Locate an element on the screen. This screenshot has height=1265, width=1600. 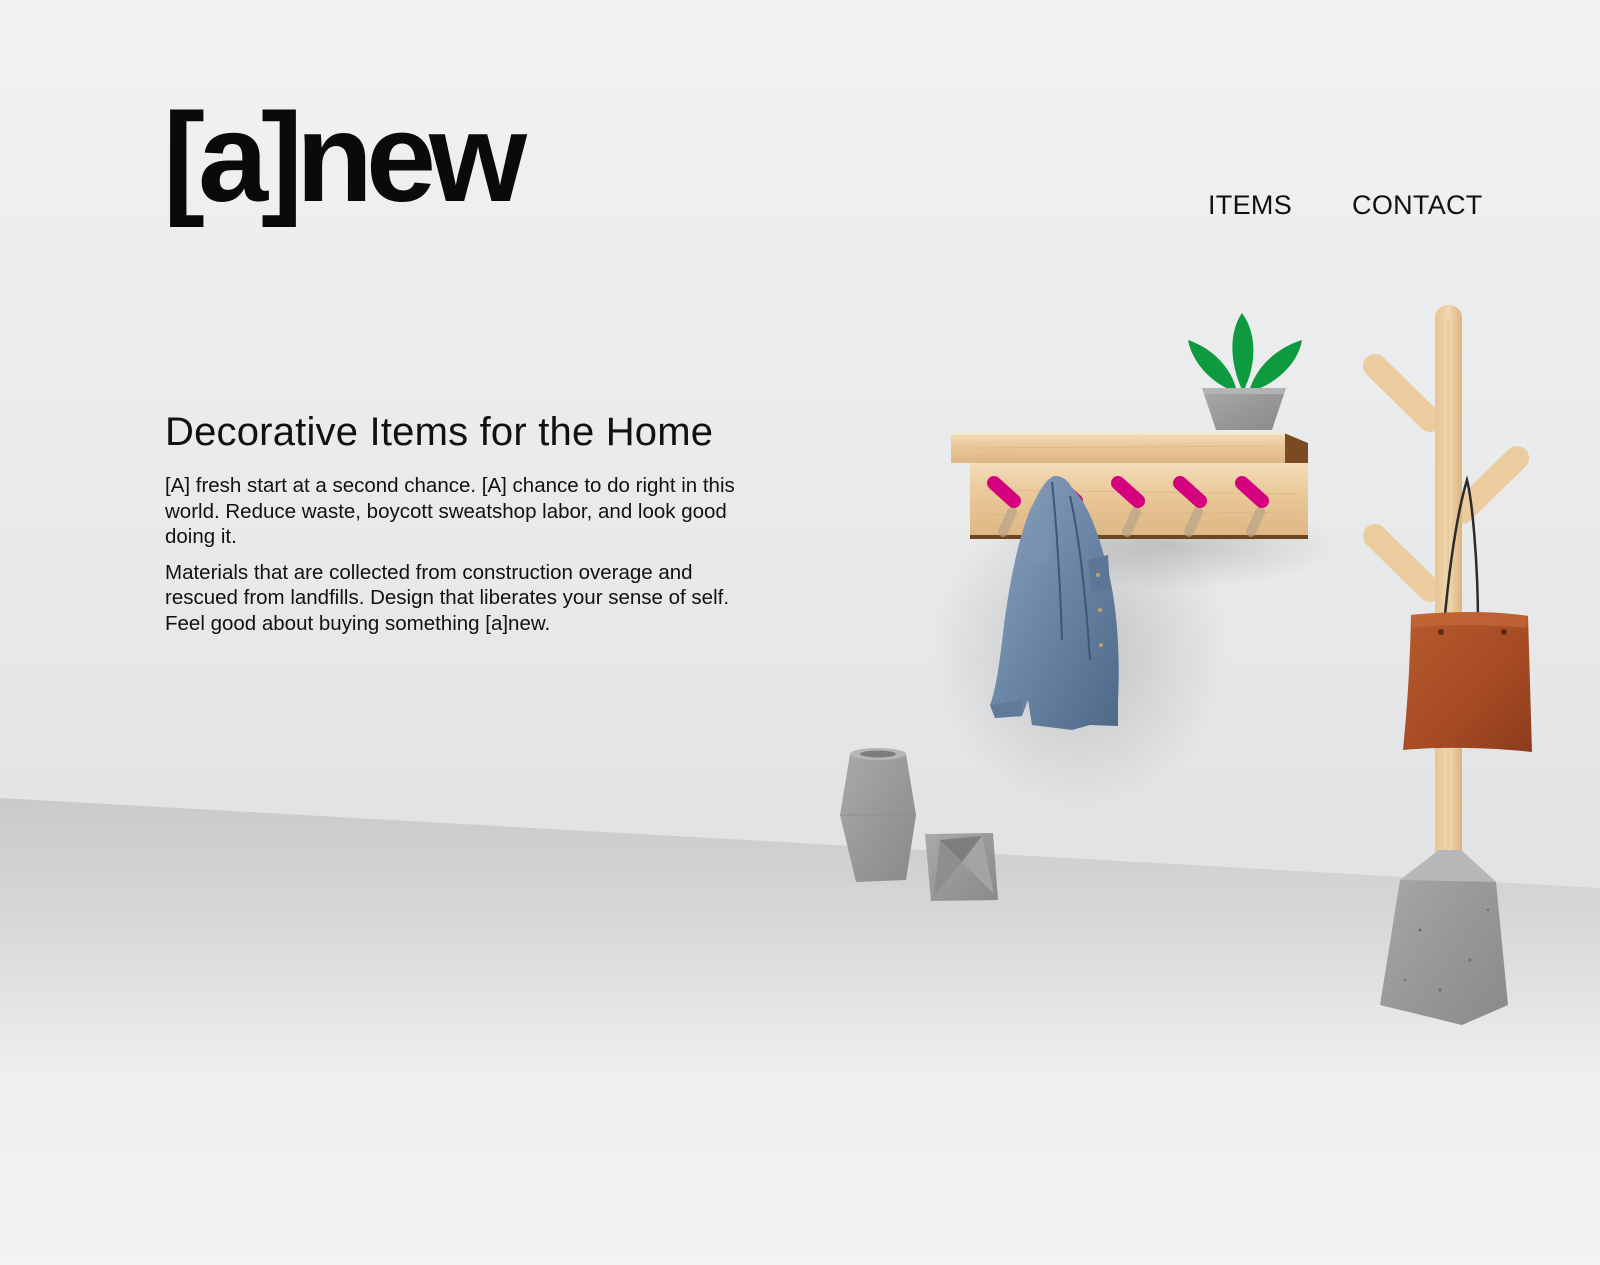
wall-shelf-with-hooks is located at coordinates (1129, 486).